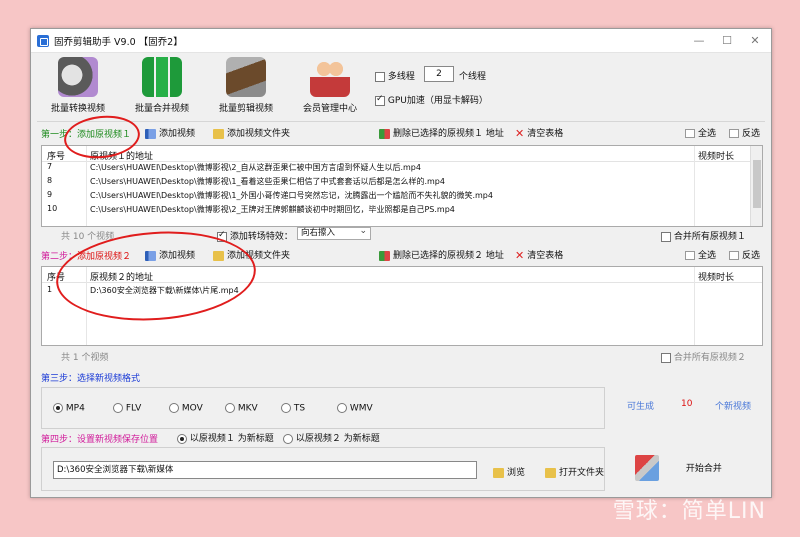 This screenshot has height=537, width=800. What do you see at coordinates (520, 133) in the screenshot?
I see `clear-x-icon: ✕` at bounding box center [520, 133].